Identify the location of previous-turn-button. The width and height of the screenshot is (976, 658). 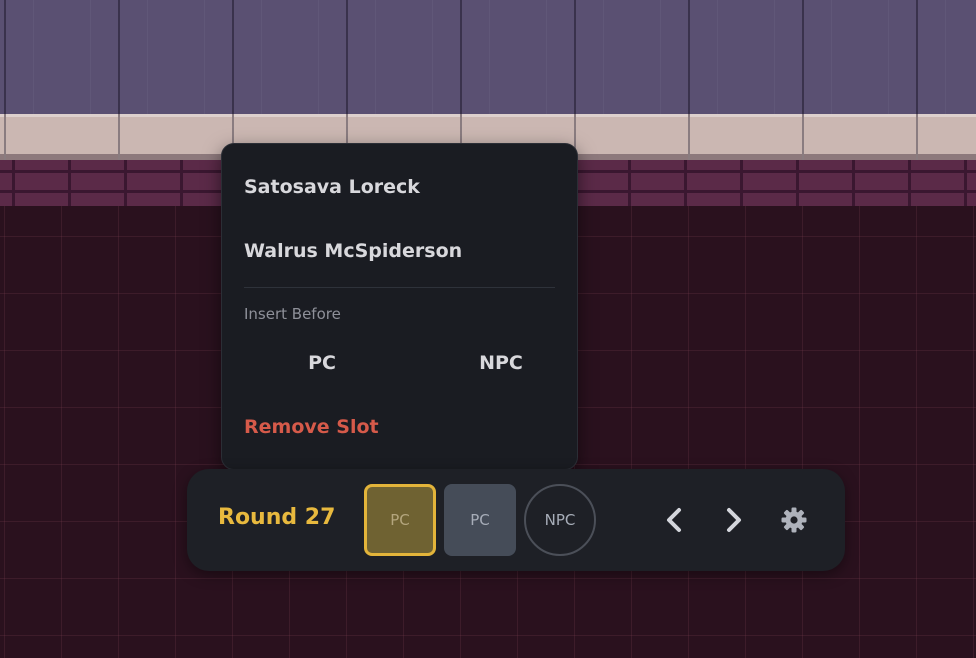
(674, 520).